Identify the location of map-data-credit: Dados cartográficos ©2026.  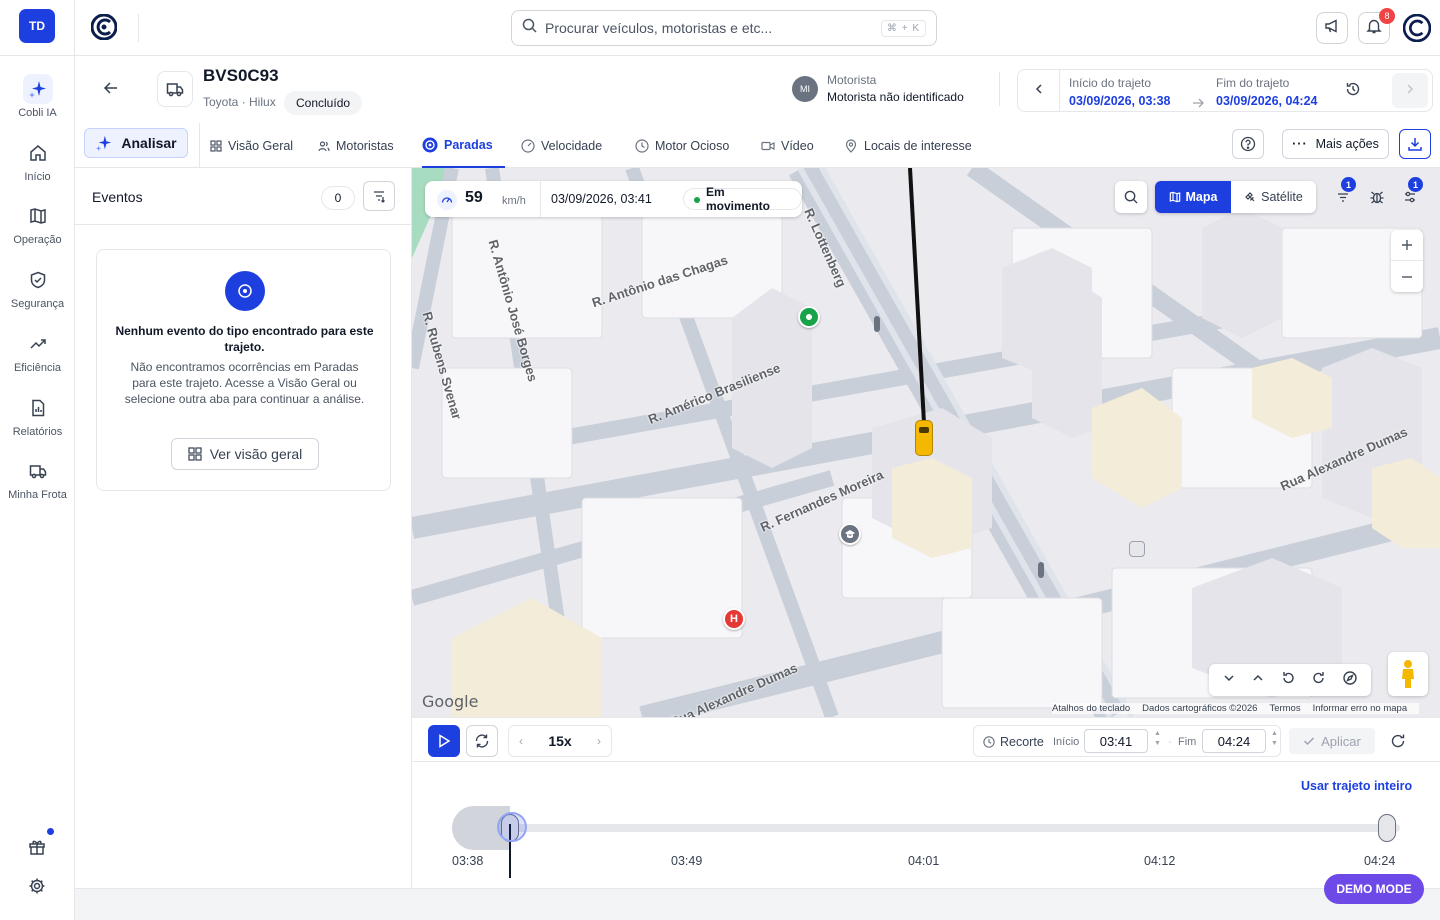
(1200, 708).